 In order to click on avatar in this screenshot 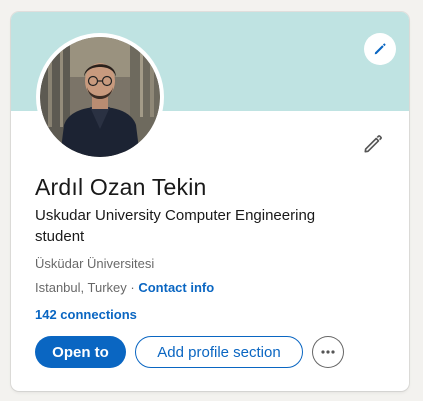, I will do `click(100, 97)`.